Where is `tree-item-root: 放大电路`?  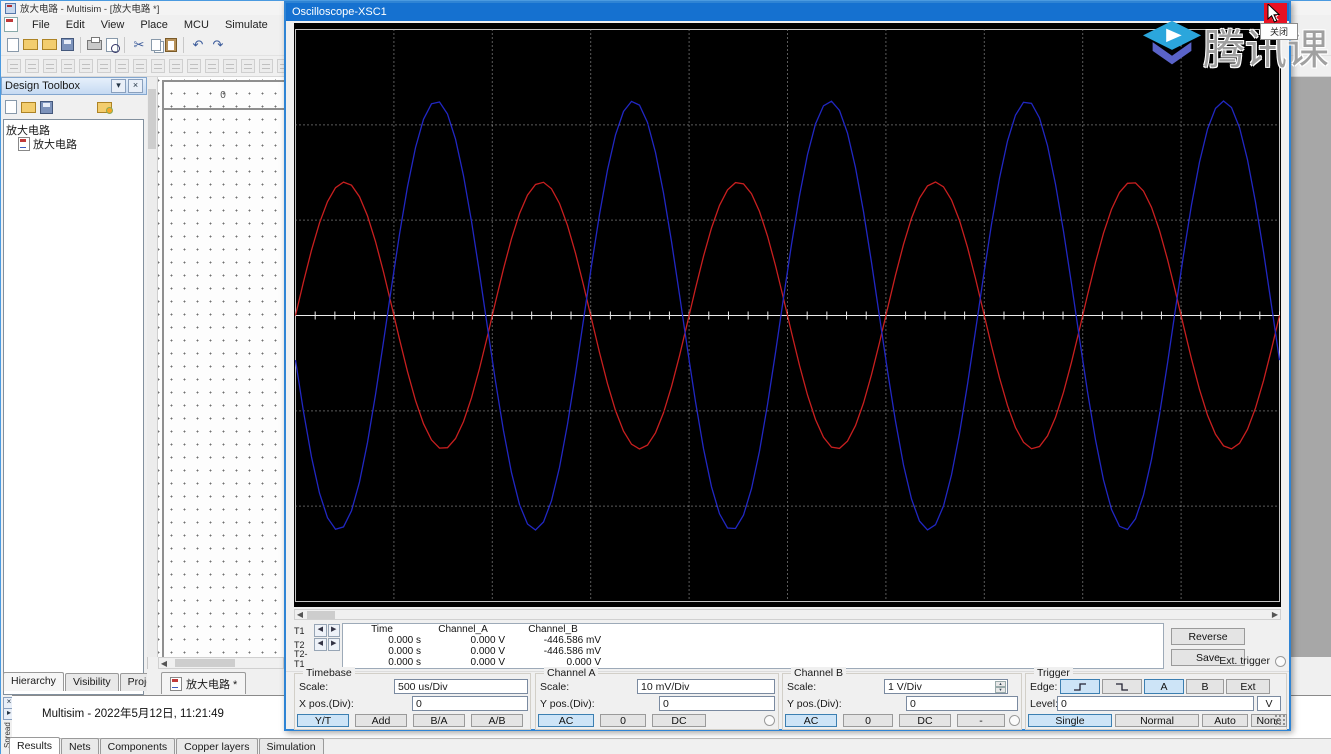
tree-item-root: 放大电路 is located at coordinates (73, 130).